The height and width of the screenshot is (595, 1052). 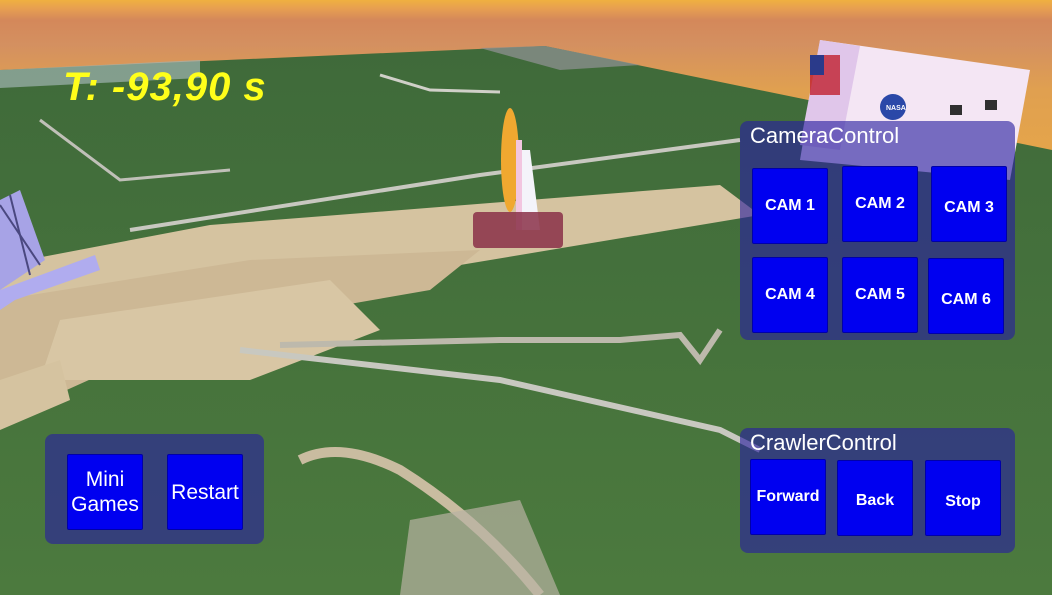 I want to click on game-menu-panel: Mini Games Restart, so click(x=154, y=489).